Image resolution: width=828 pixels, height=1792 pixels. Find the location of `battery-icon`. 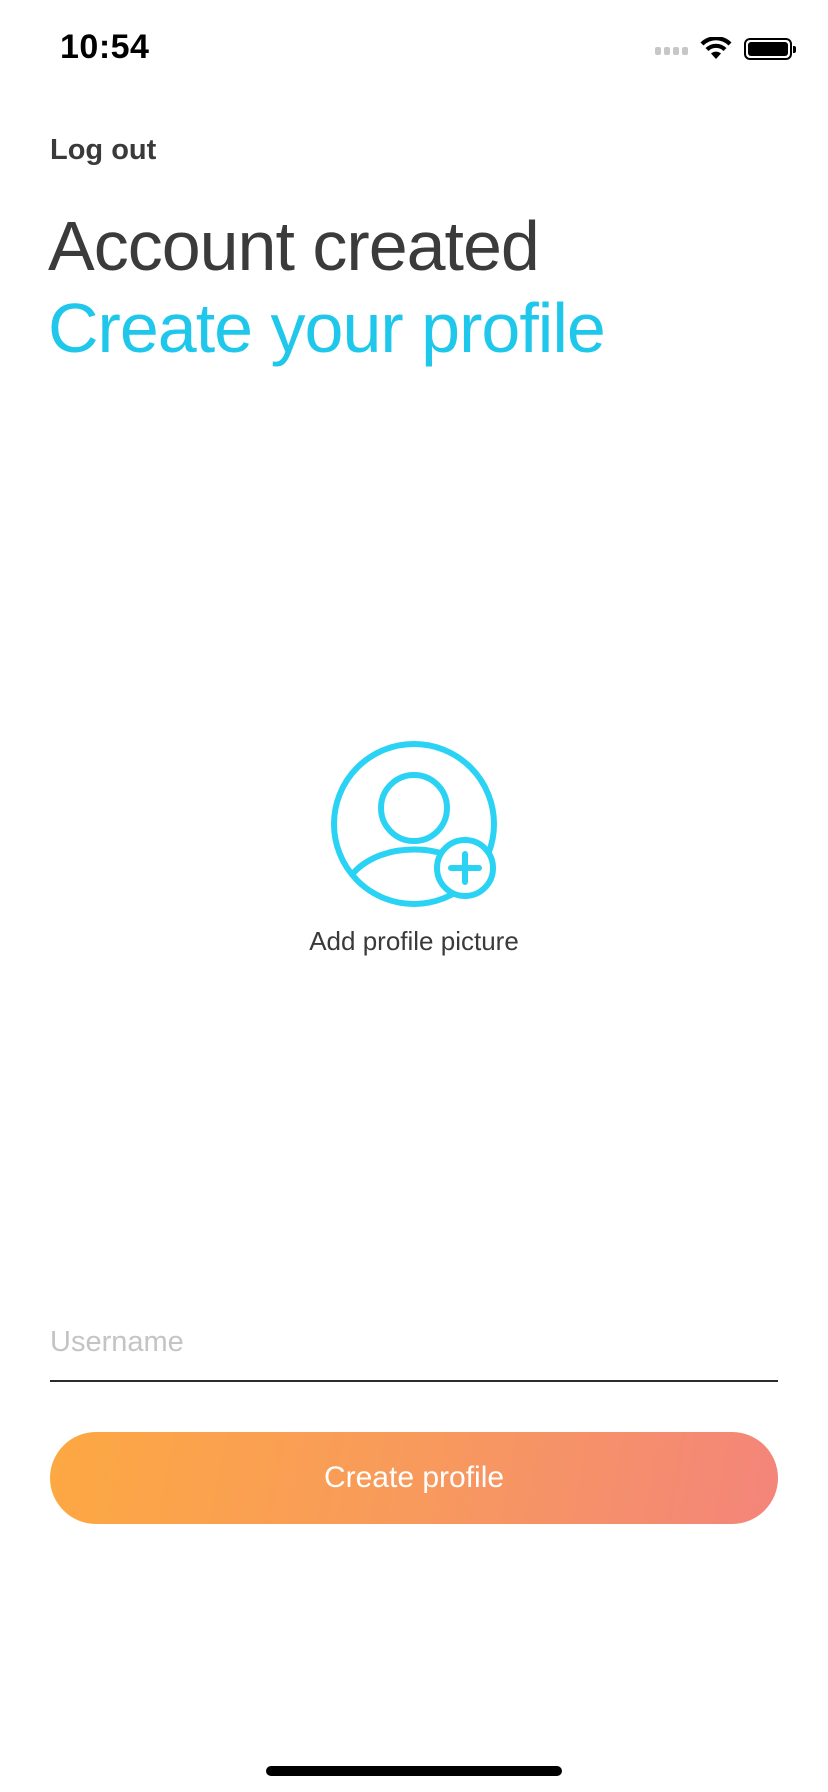

battery-icon is located at coordinates (770, 49).